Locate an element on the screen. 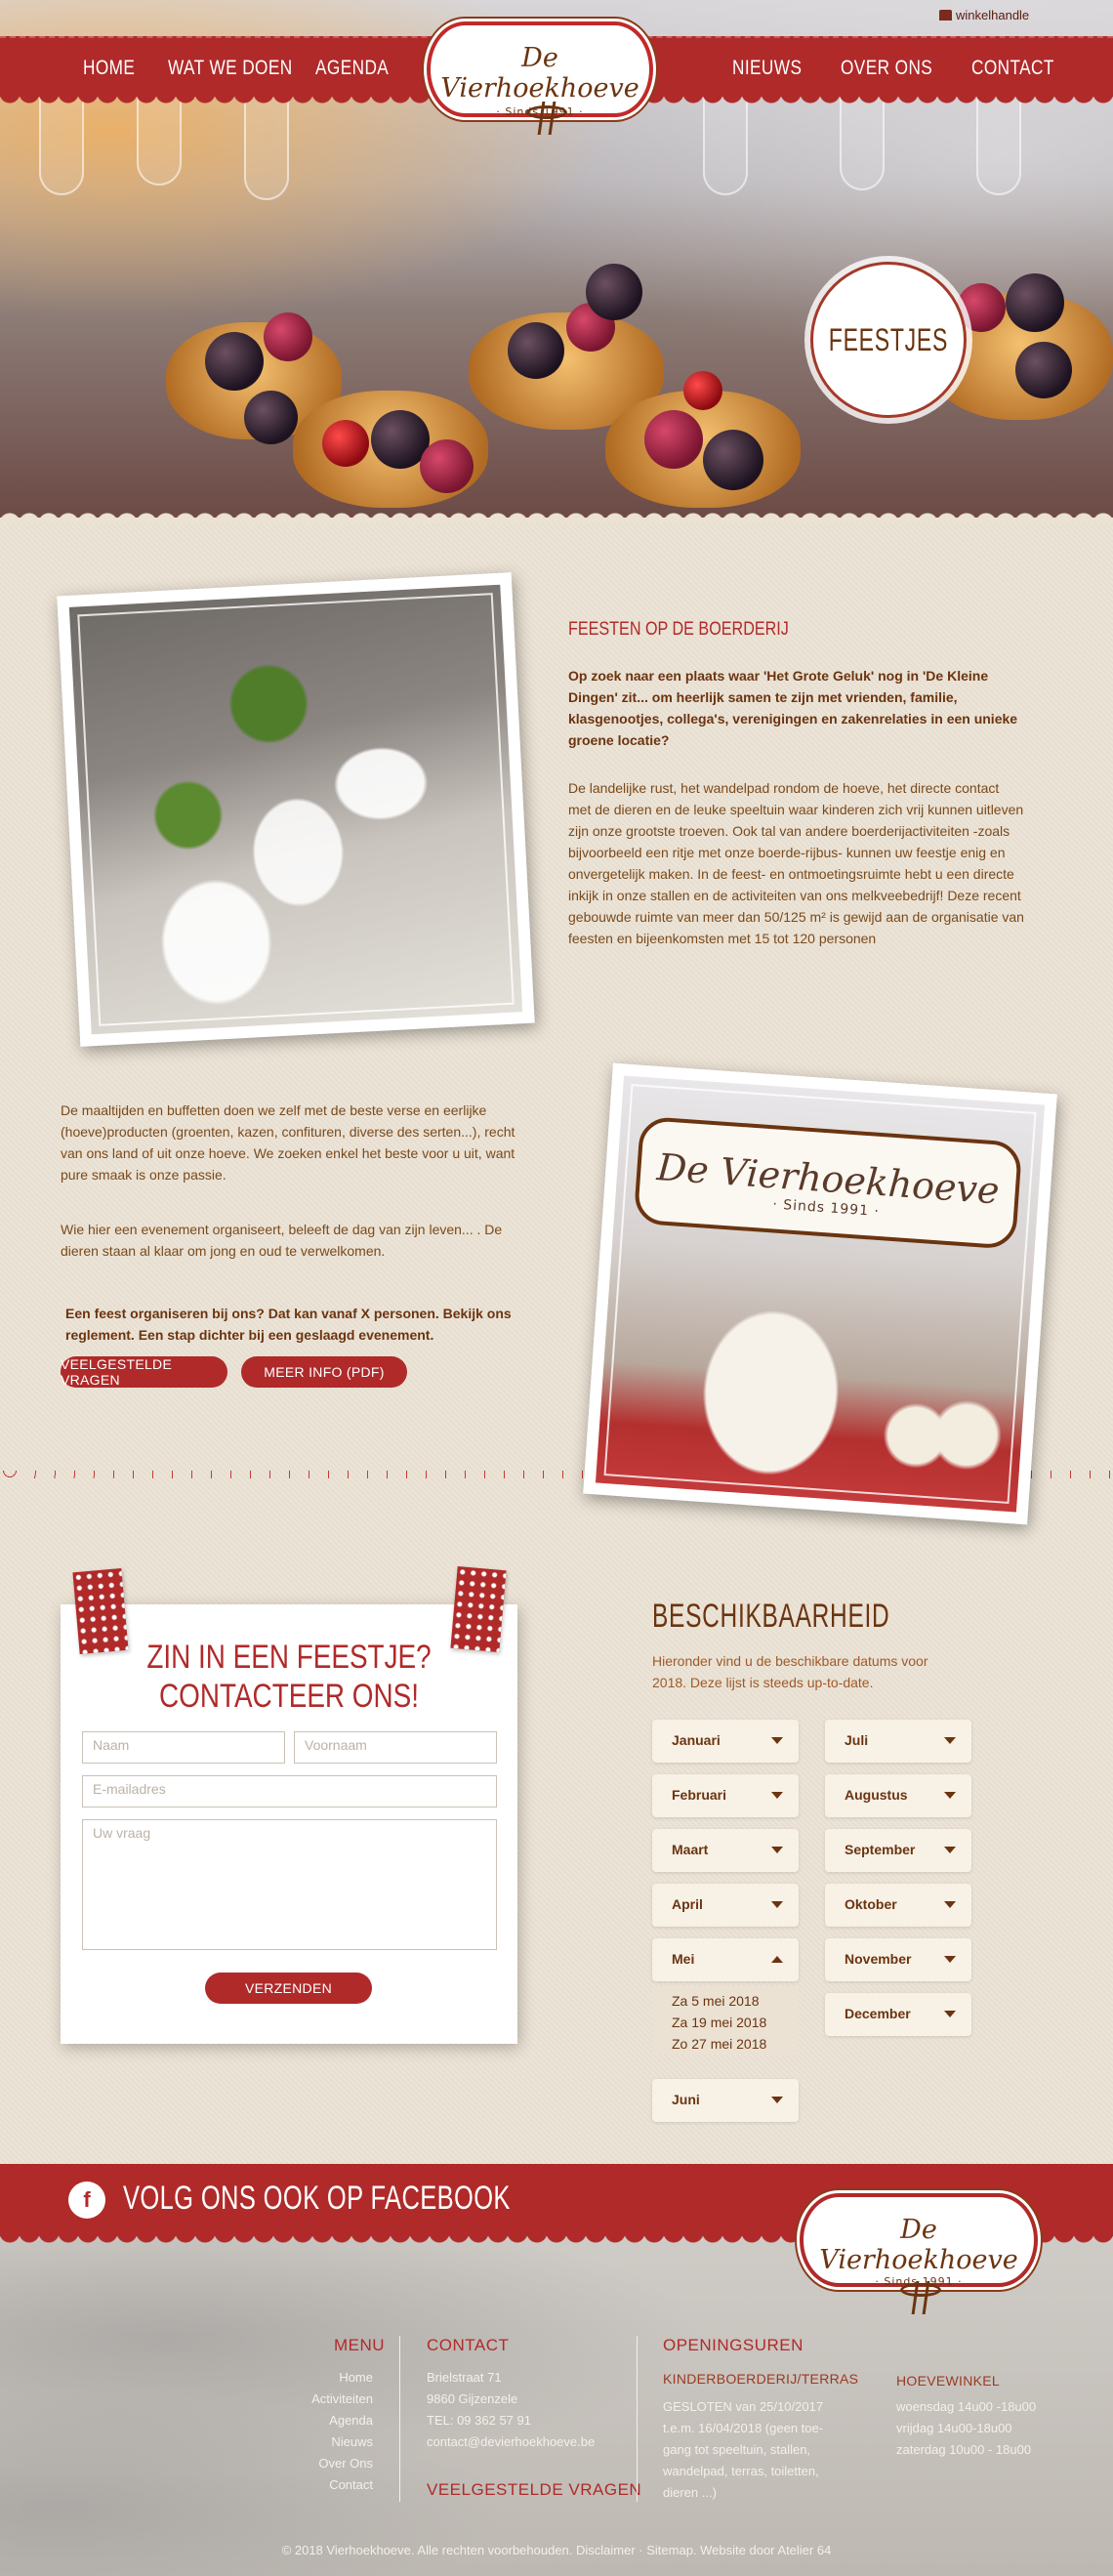 This screenshot has height=2576, width=1113. month-label: Januari is located at coordinates (696, 1740).